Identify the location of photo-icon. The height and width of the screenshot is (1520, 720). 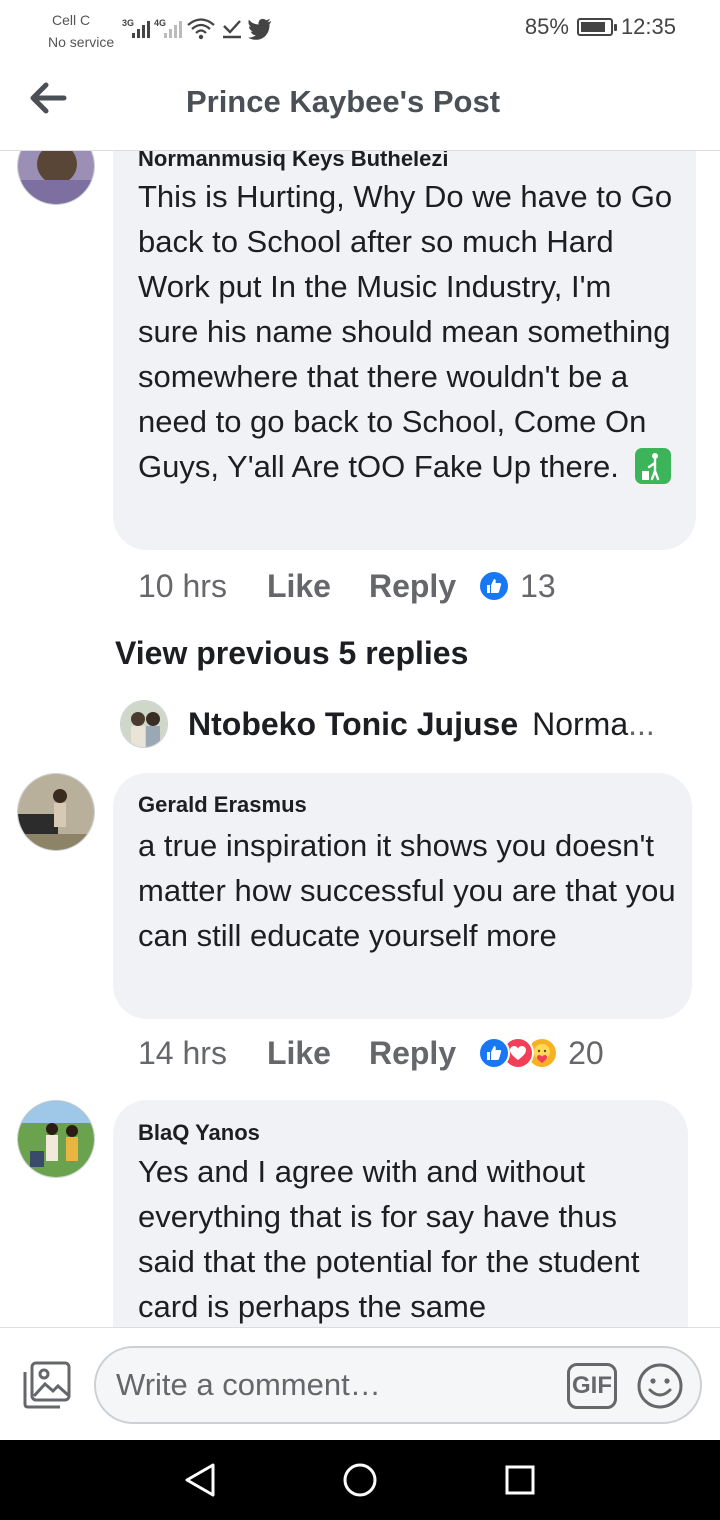
(47, 1385).